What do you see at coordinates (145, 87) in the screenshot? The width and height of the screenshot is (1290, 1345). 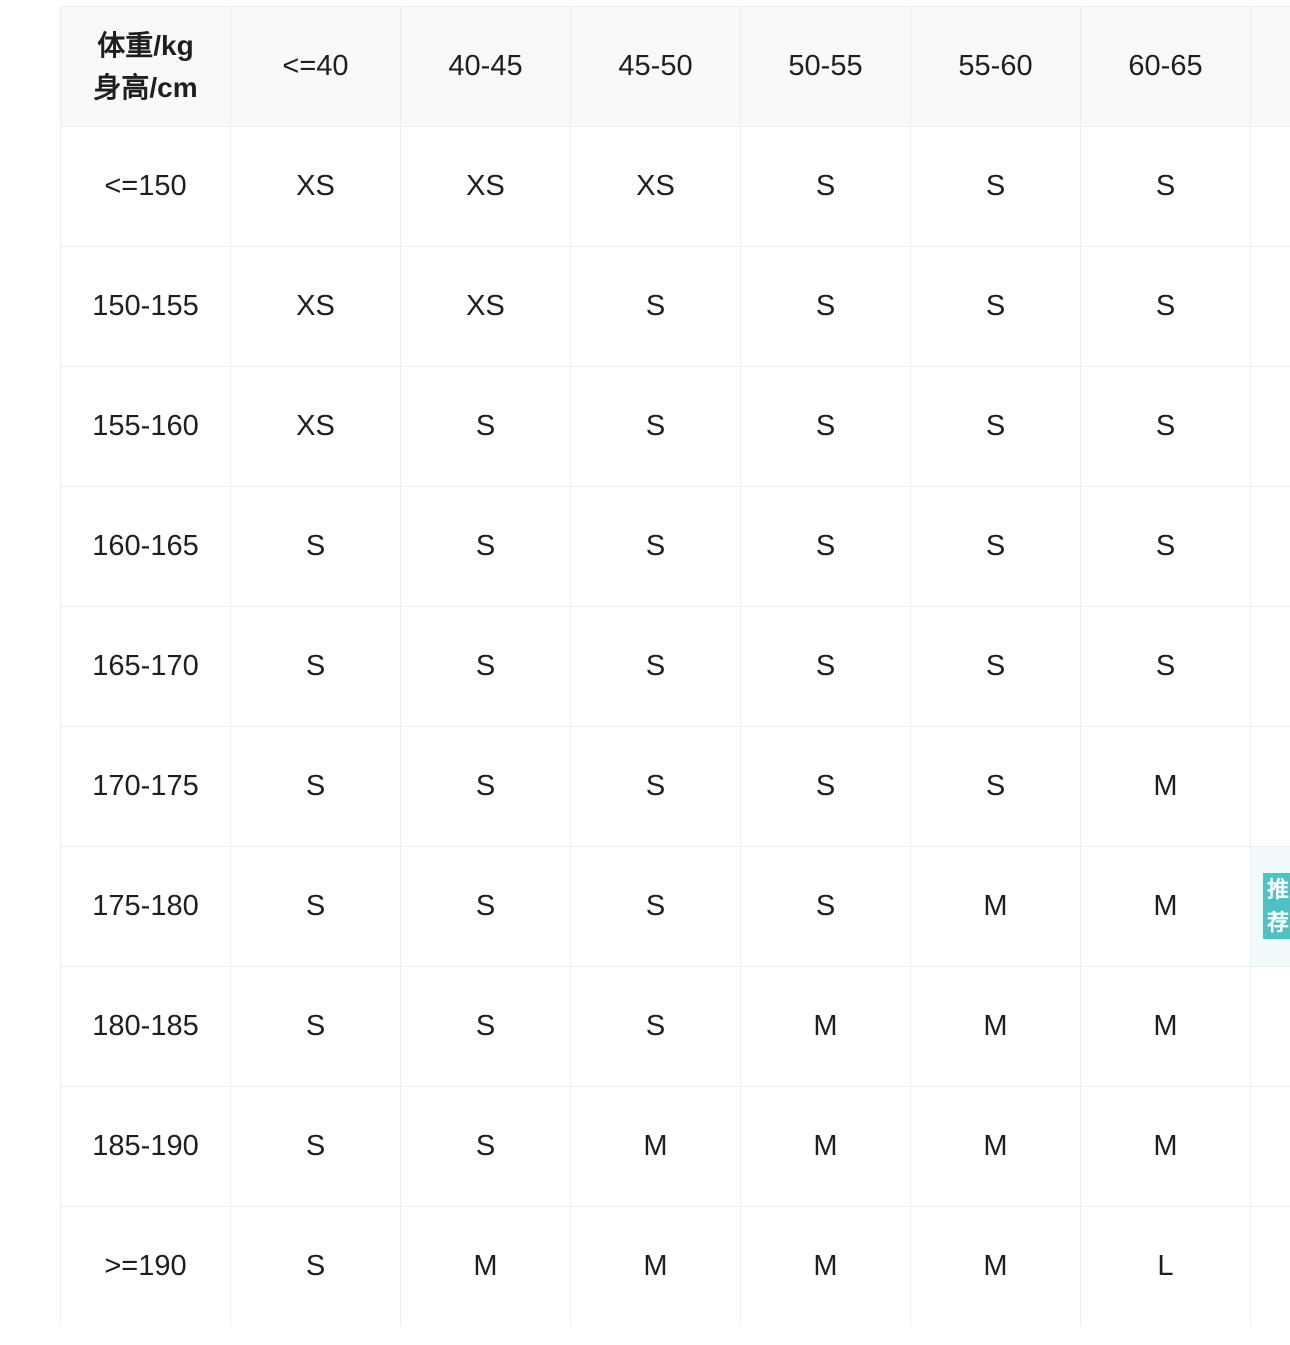 I see `height-axis-label: 身高/cm` at bounding box center [145, 87].